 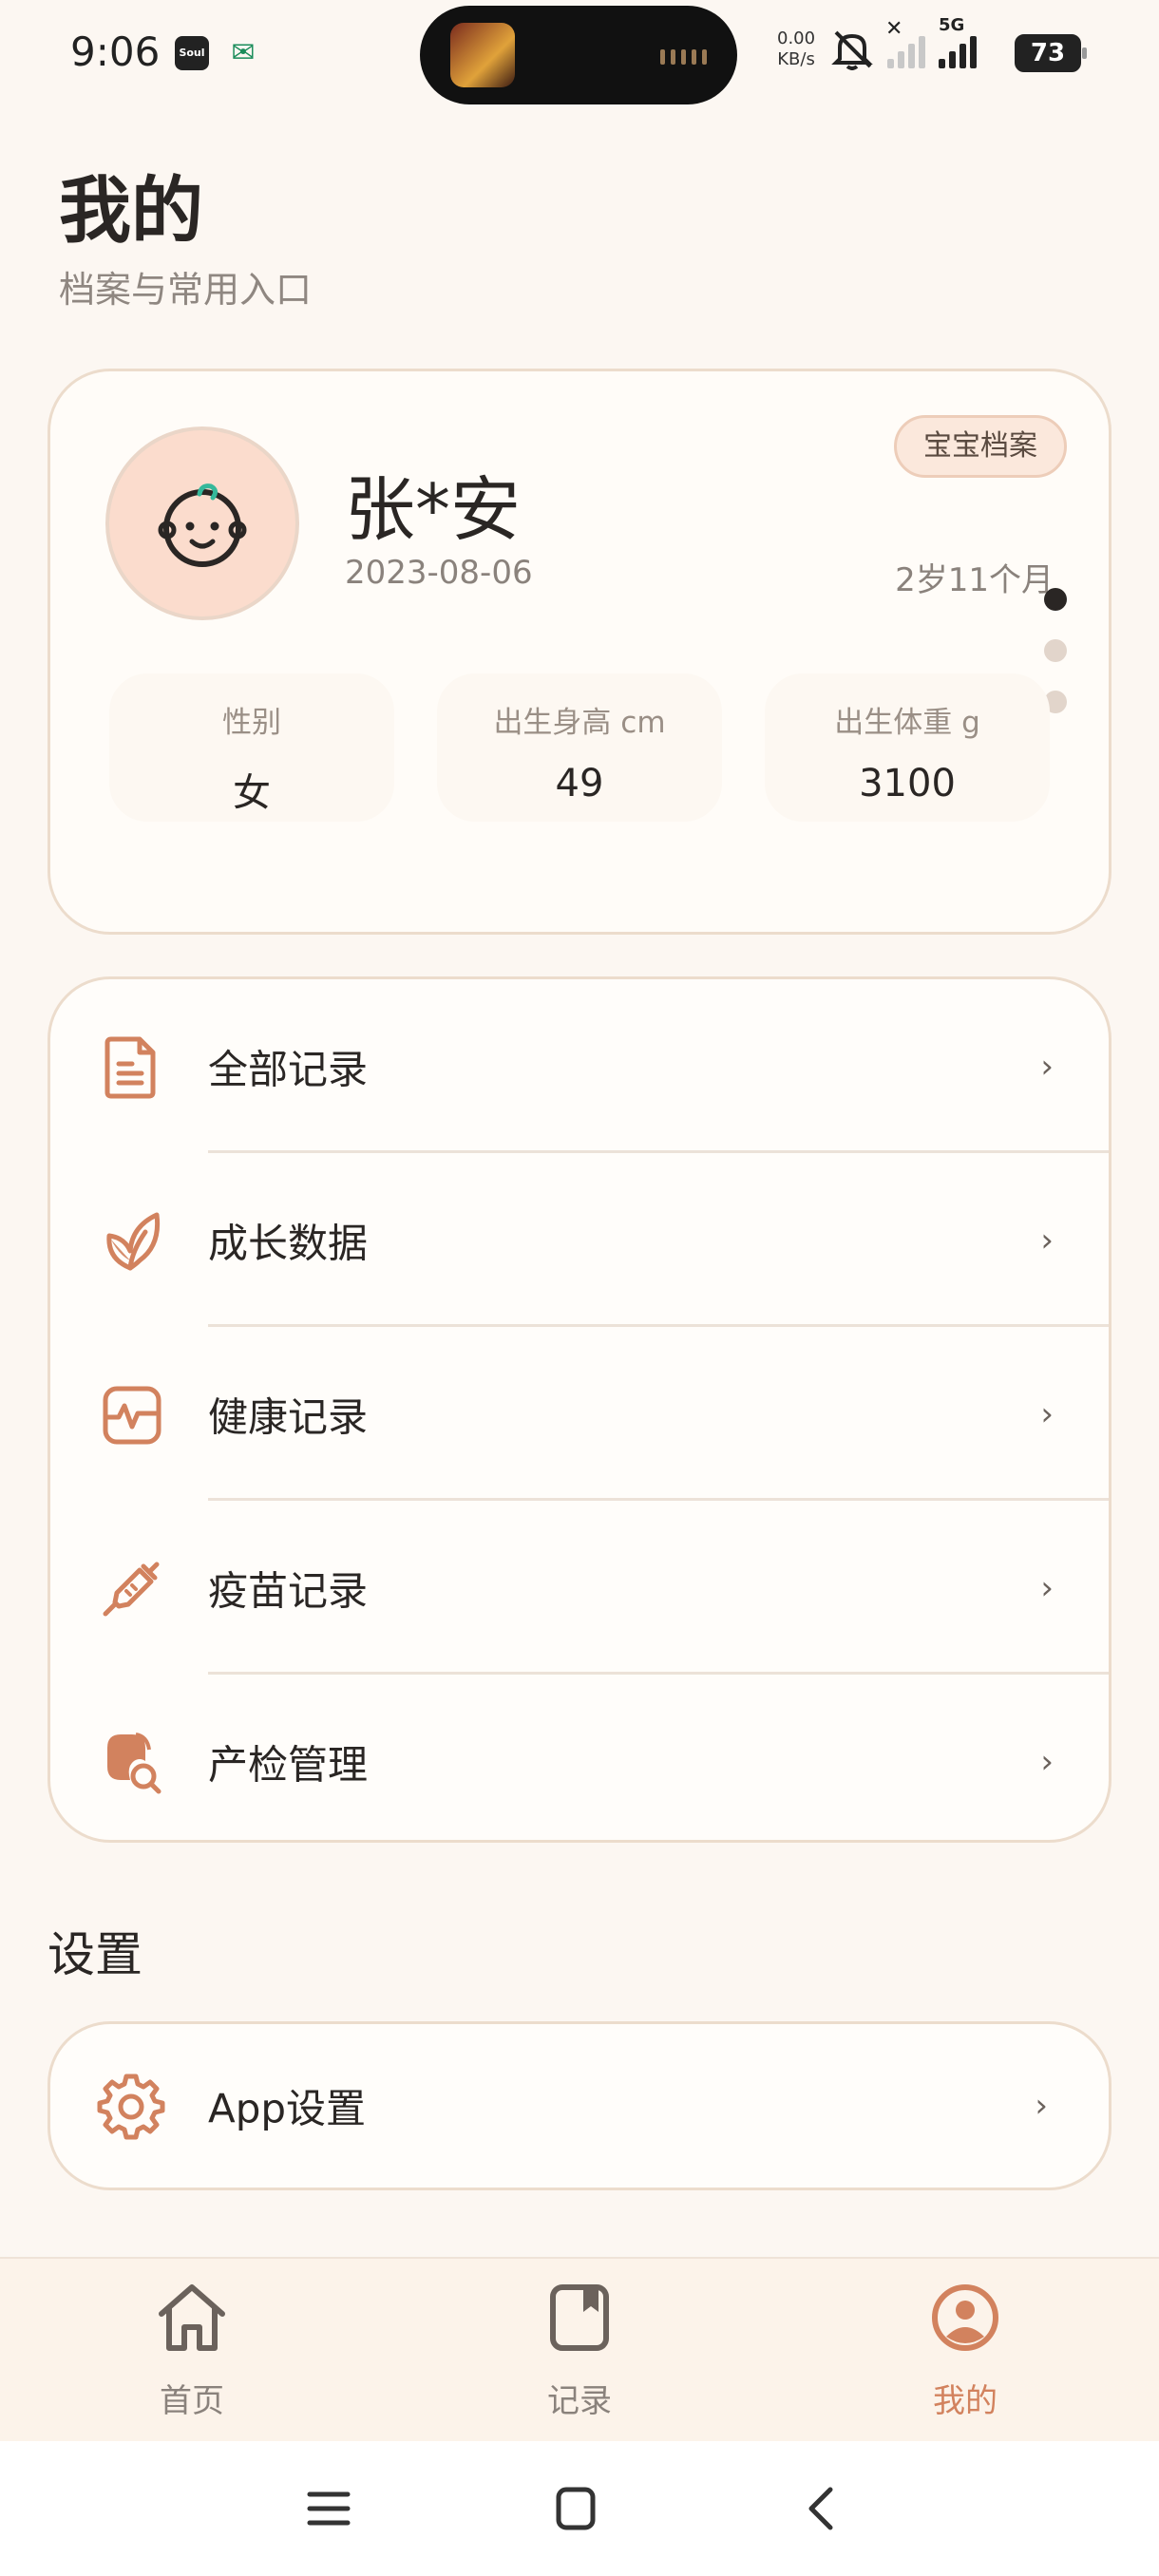 I want to click on network-speed: 0.00 KB/s, so click(x=796, y=49).